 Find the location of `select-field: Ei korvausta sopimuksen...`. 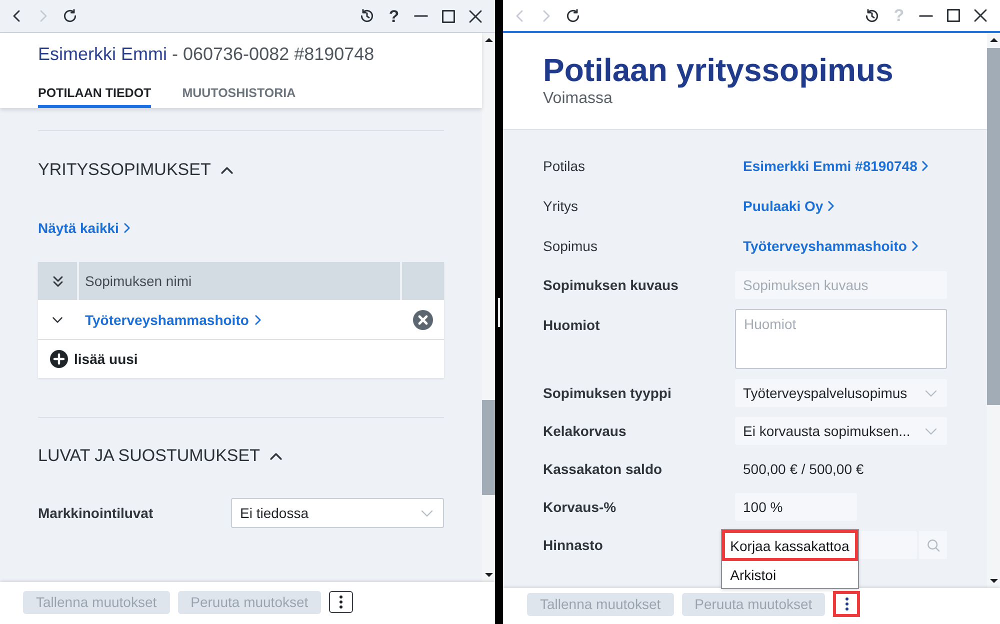

select-field: Ei korvausta sopimuksen... is located at coordinates (841, 431).